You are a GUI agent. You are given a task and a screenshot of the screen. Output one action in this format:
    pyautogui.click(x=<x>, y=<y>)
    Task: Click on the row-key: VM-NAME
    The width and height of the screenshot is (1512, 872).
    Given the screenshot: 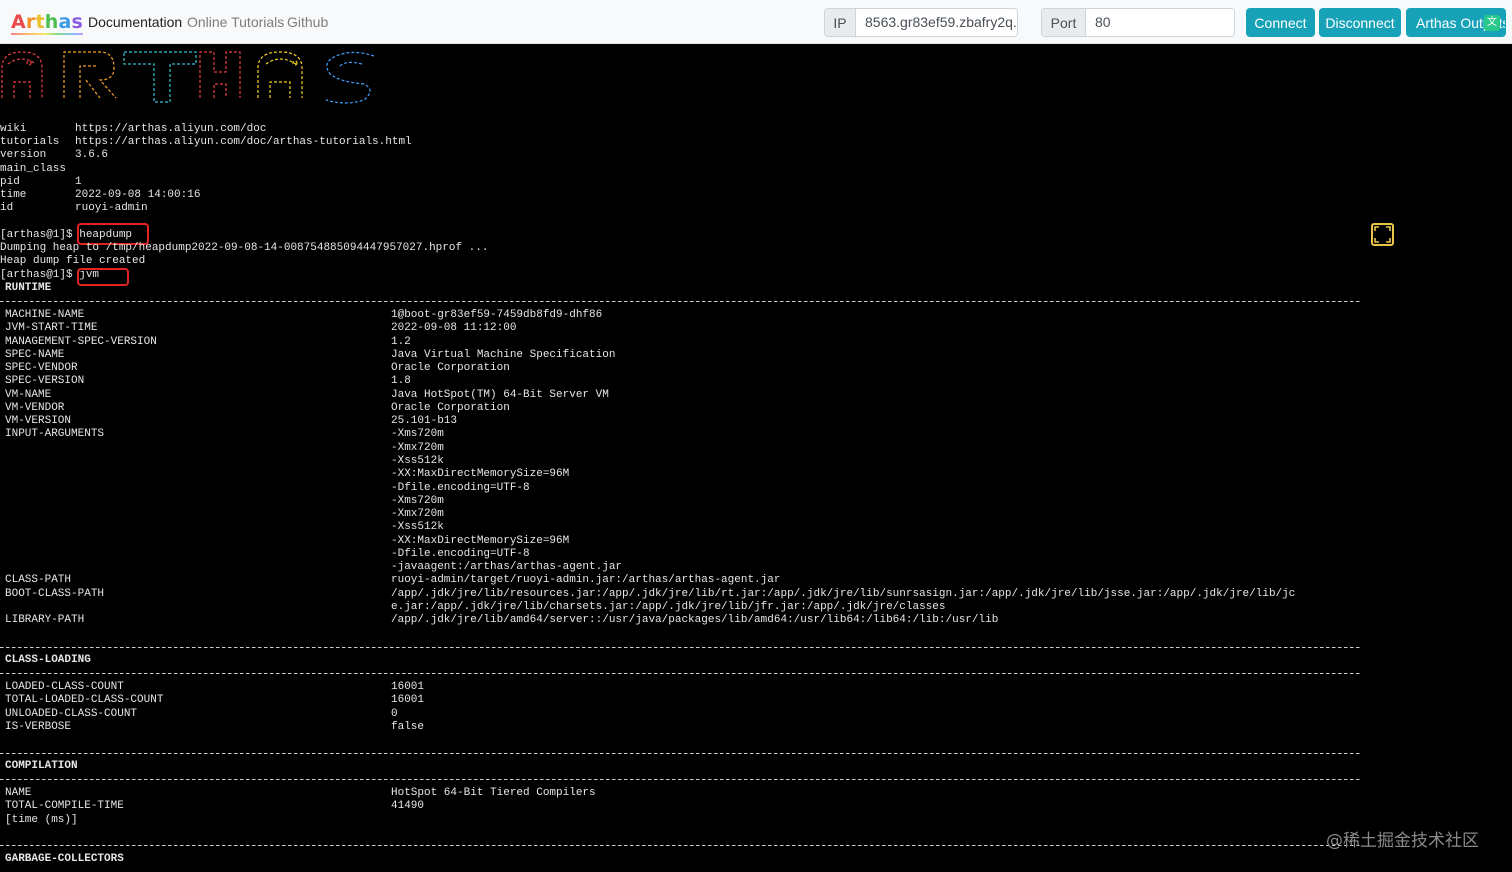 What is the action you would take?
    pyautogui.click(x=28, y=394)
    